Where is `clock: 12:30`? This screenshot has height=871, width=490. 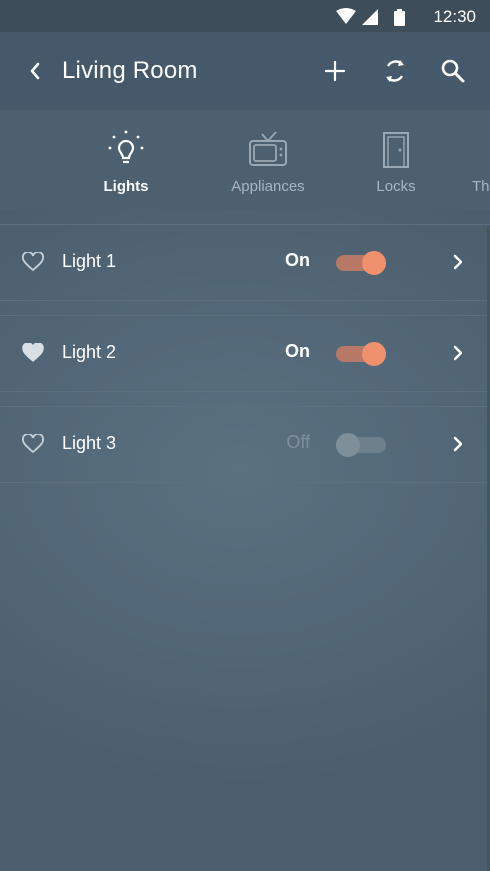 clock: 12:30 is located at coordinates (454, 16).